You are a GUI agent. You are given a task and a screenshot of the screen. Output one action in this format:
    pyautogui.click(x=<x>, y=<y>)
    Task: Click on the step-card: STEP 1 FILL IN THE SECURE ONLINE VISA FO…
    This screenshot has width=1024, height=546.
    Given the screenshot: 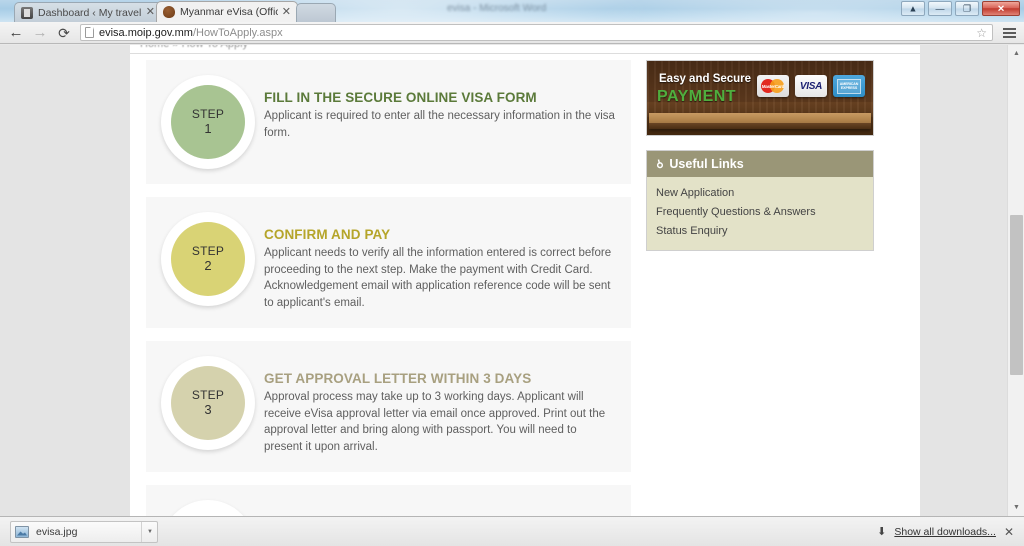 What is the action you would take?
    pyautogui.click(x=388, y=122)
    